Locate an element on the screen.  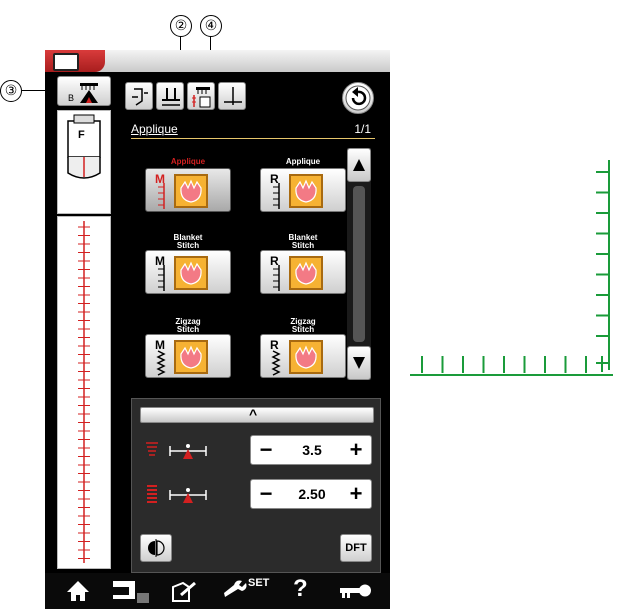
presser-foot-icon is located at coordinates (84, 146).